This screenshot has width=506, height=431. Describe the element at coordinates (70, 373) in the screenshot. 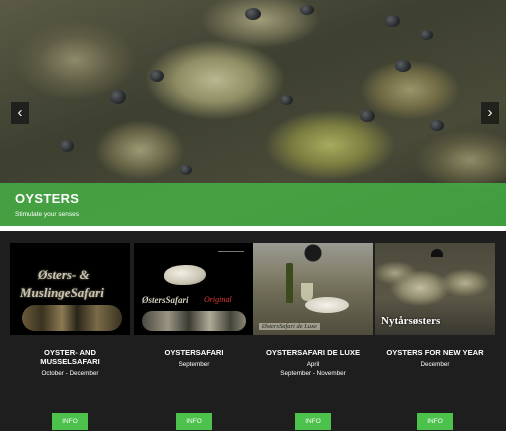

I see `product-date: October - December` at that location.